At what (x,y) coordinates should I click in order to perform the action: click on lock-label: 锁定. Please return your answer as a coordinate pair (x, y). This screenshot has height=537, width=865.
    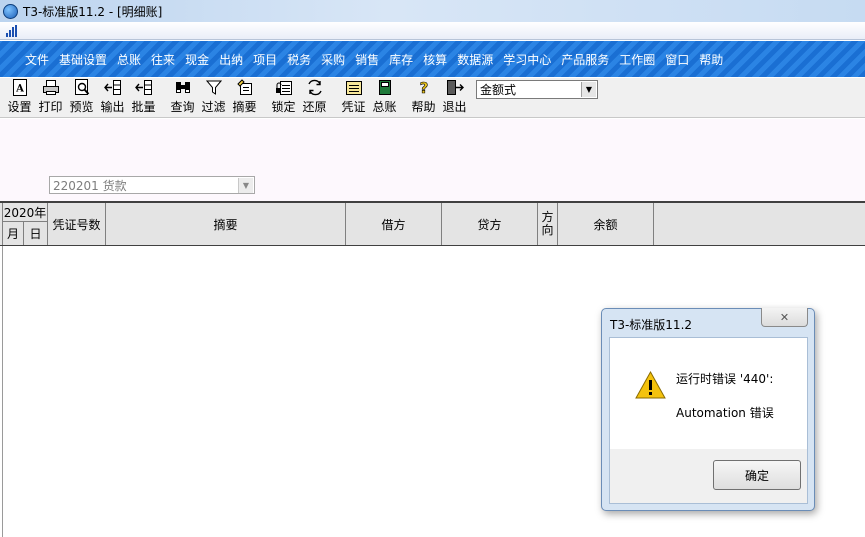
    Looking at the image, I should click on (283, 107).